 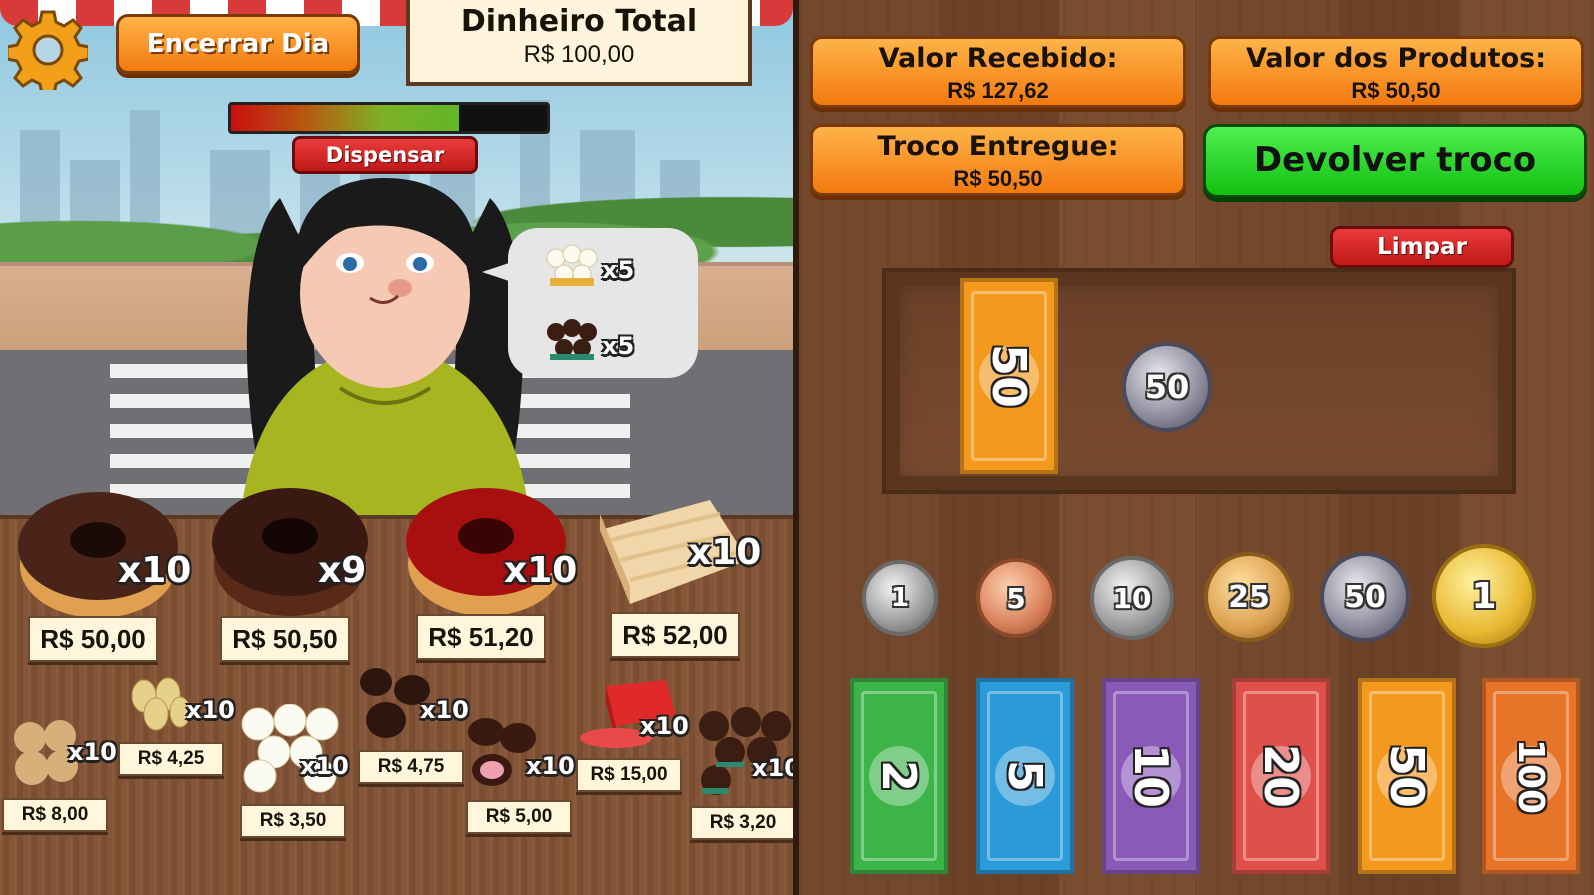 I want to click on brigadeiro-icon, so click(x=572, y=339).